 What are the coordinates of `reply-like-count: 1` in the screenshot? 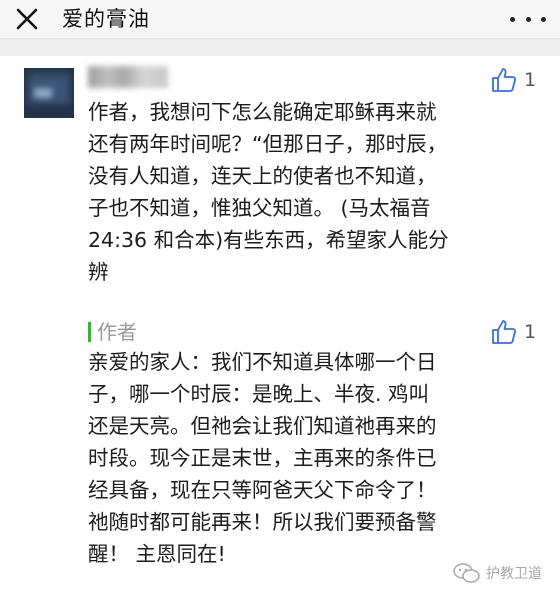 It's located at (530, 332).